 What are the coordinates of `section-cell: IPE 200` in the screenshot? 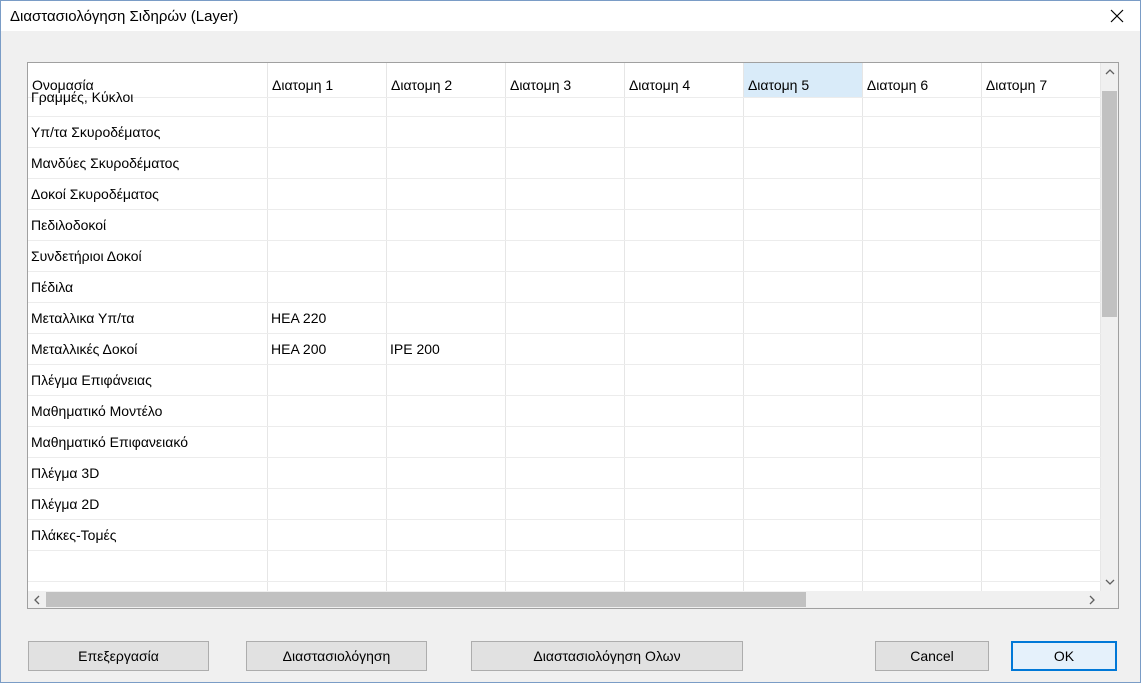 It's located at (446, 349).